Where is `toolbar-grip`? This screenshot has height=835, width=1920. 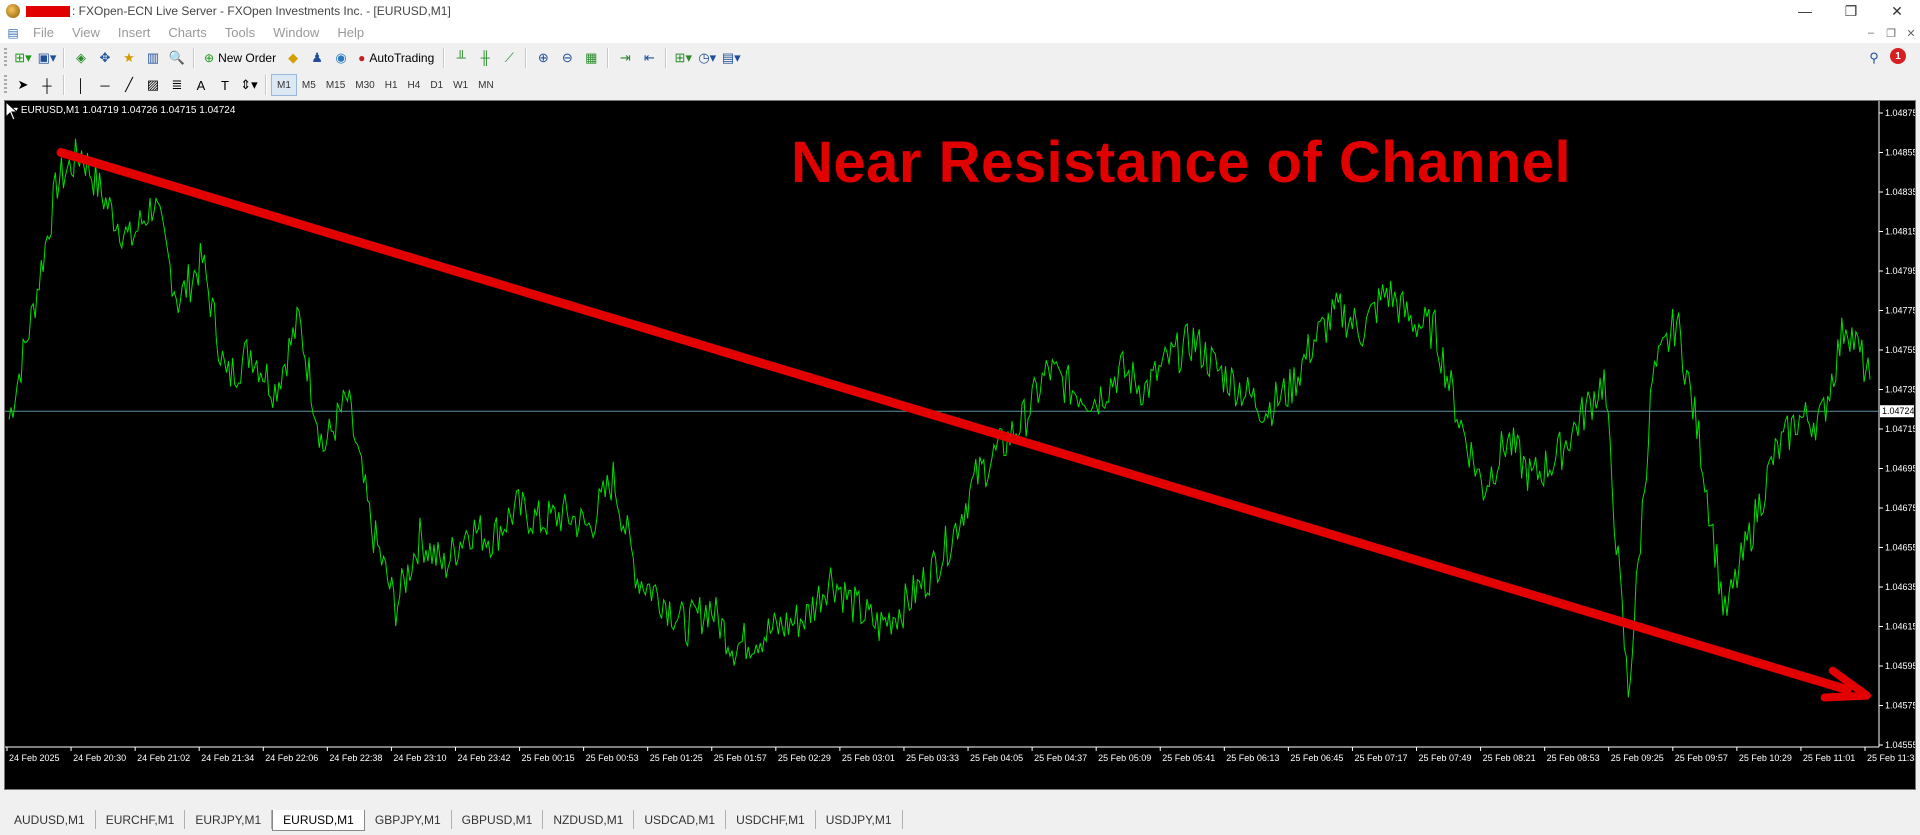
toolbar-grip is located at coordinates (5, 85).